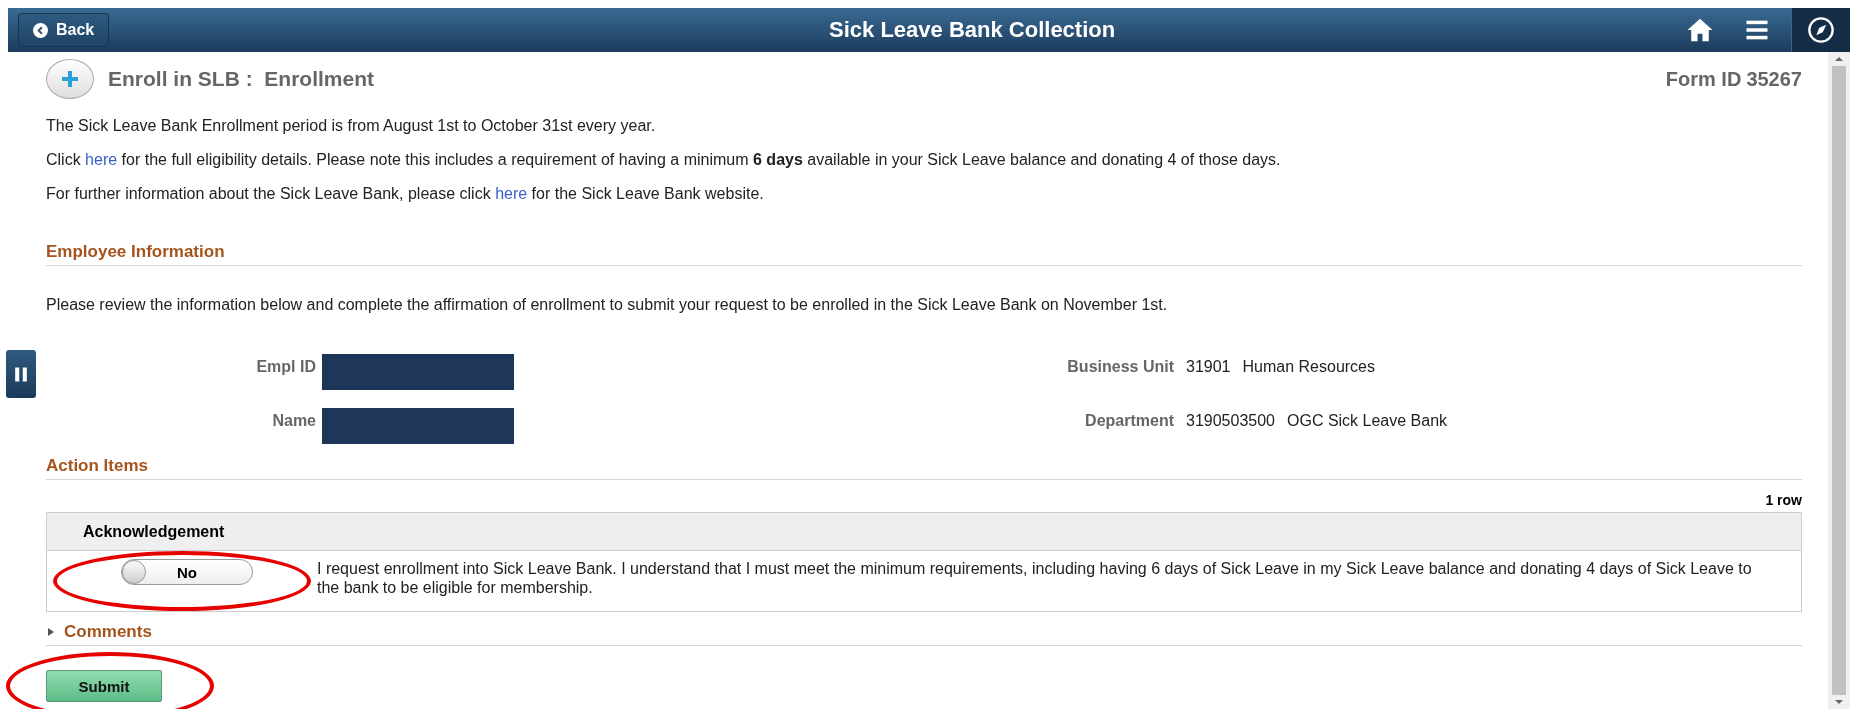 This screenshot has width=1850, height=709. Describe the element at coordinates (1703, 79) in the screenshot. I see `form-id-label: Form ID` at that location.